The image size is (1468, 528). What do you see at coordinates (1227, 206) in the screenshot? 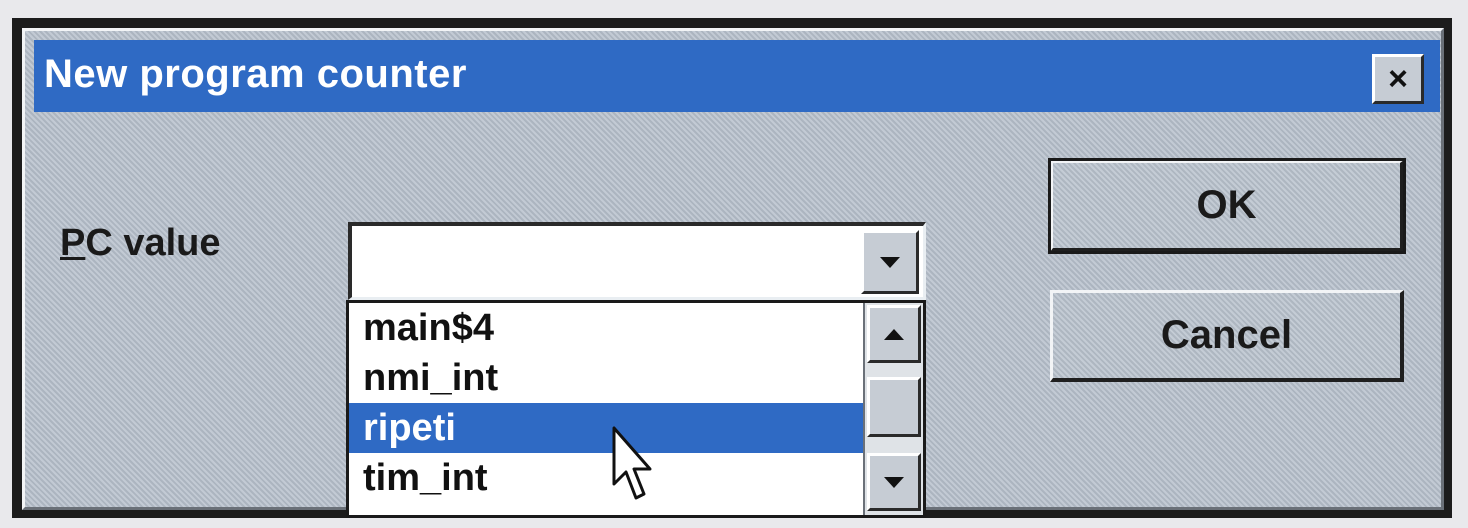
I see `ok-button: OK` at bounding box center [1227, 206].